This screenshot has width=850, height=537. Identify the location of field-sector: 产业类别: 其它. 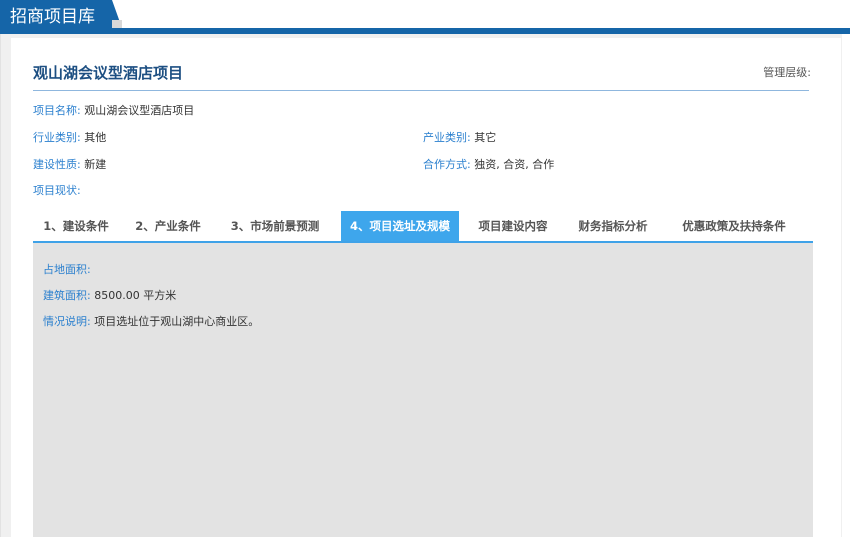
(459, 137).